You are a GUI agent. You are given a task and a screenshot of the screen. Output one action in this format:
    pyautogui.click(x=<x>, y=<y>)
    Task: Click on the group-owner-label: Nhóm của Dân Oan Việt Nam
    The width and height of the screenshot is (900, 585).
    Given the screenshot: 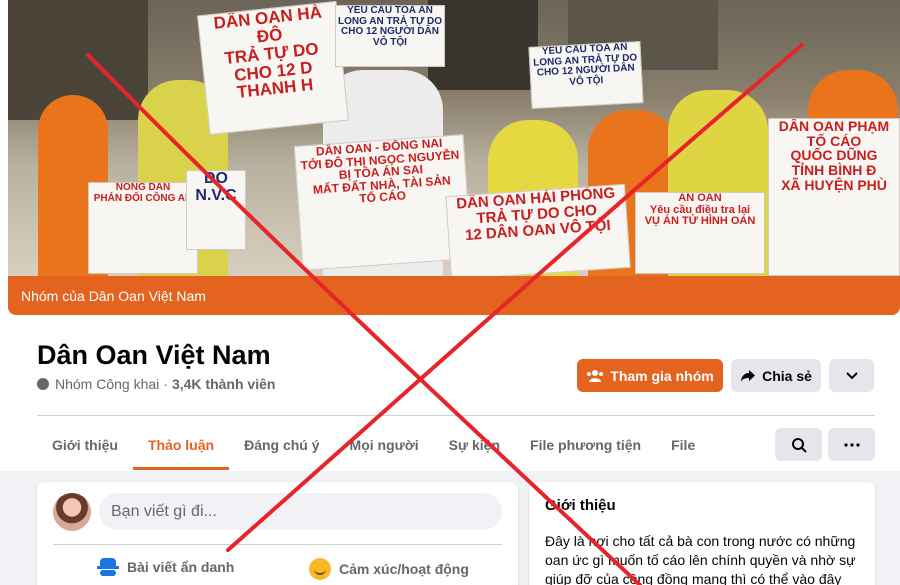 What is the action you would take?
    pyautogui.click(x=113, y=296)
    